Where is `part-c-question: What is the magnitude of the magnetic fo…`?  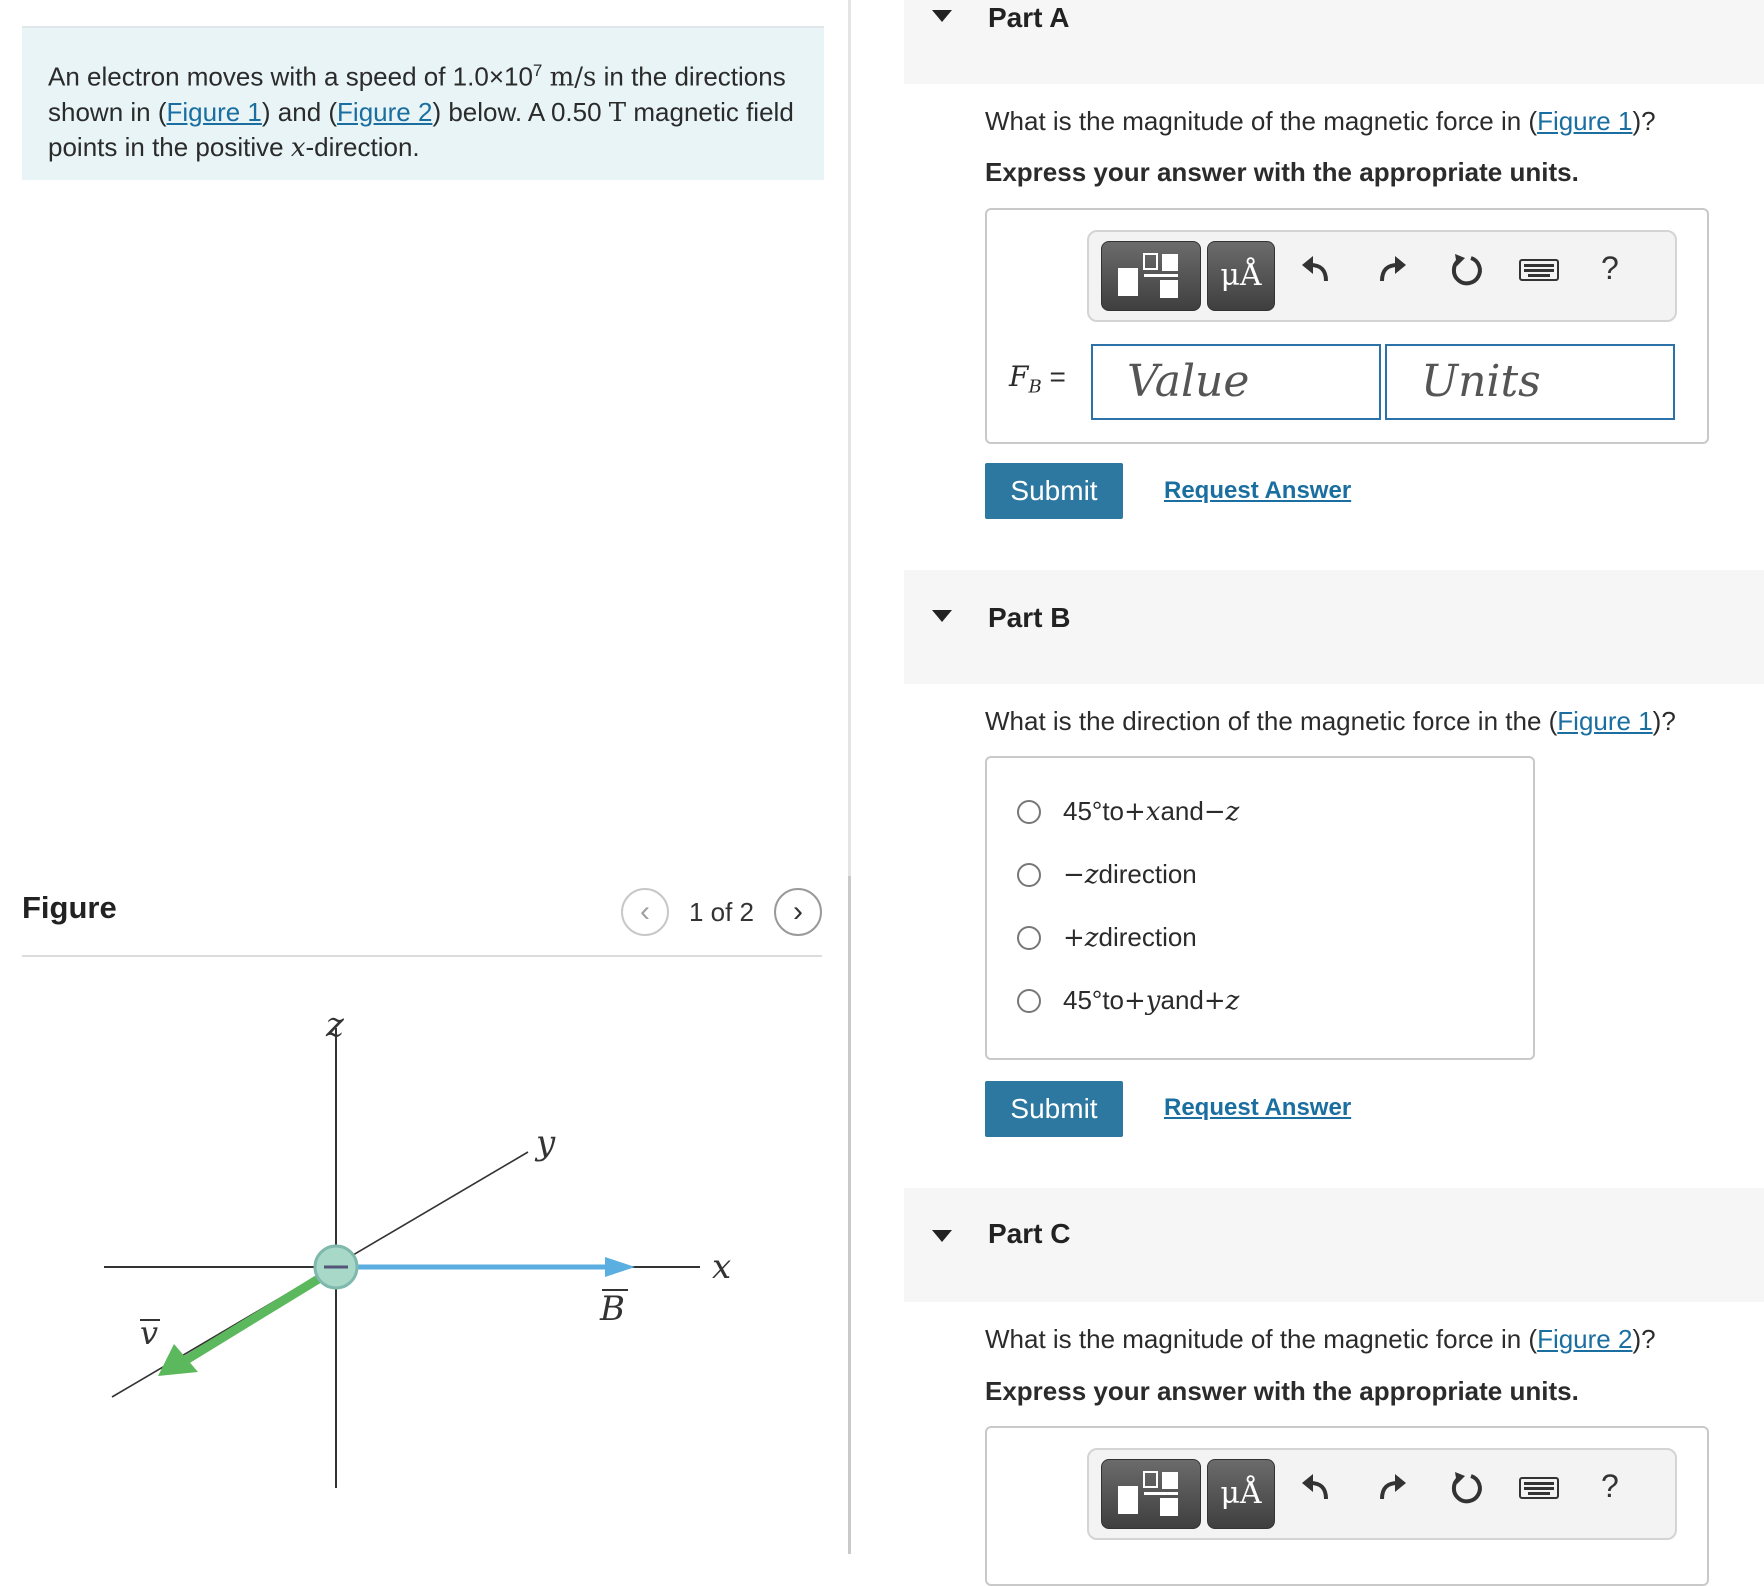
part-c-question: What is the magnitude of the magnetic fo… is located at coordinates (1320, 1339).